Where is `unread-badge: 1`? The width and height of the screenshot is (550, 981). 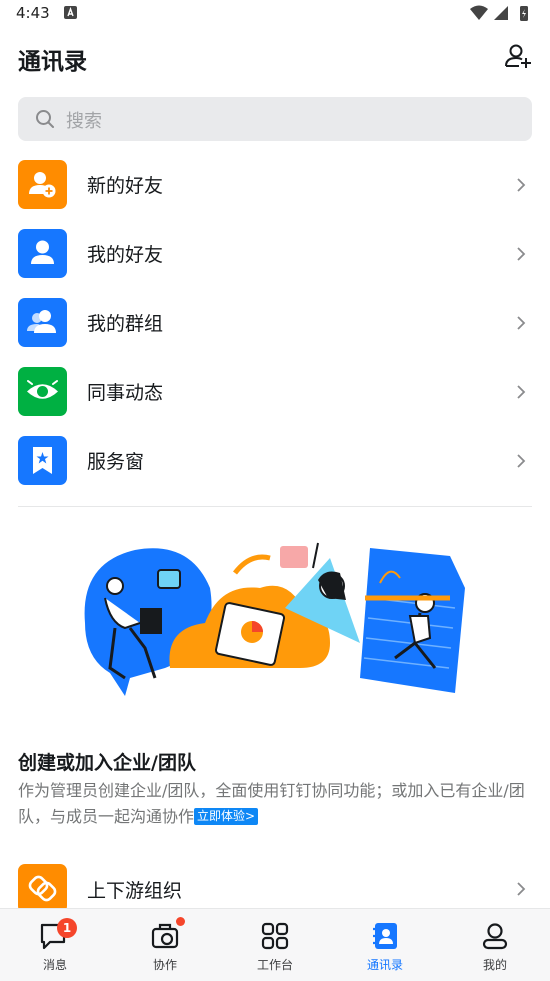 unread-badge: 1 is located at coordinates (67, 928).